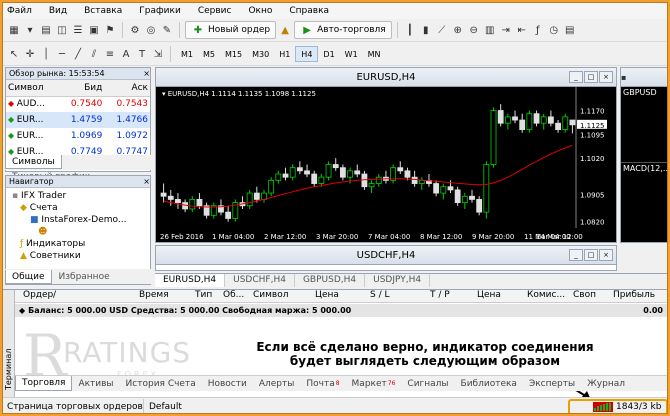  Describe the element at coordinates (374, 54) in the screenshot. I see `timeframe-MN: MN` at that location.